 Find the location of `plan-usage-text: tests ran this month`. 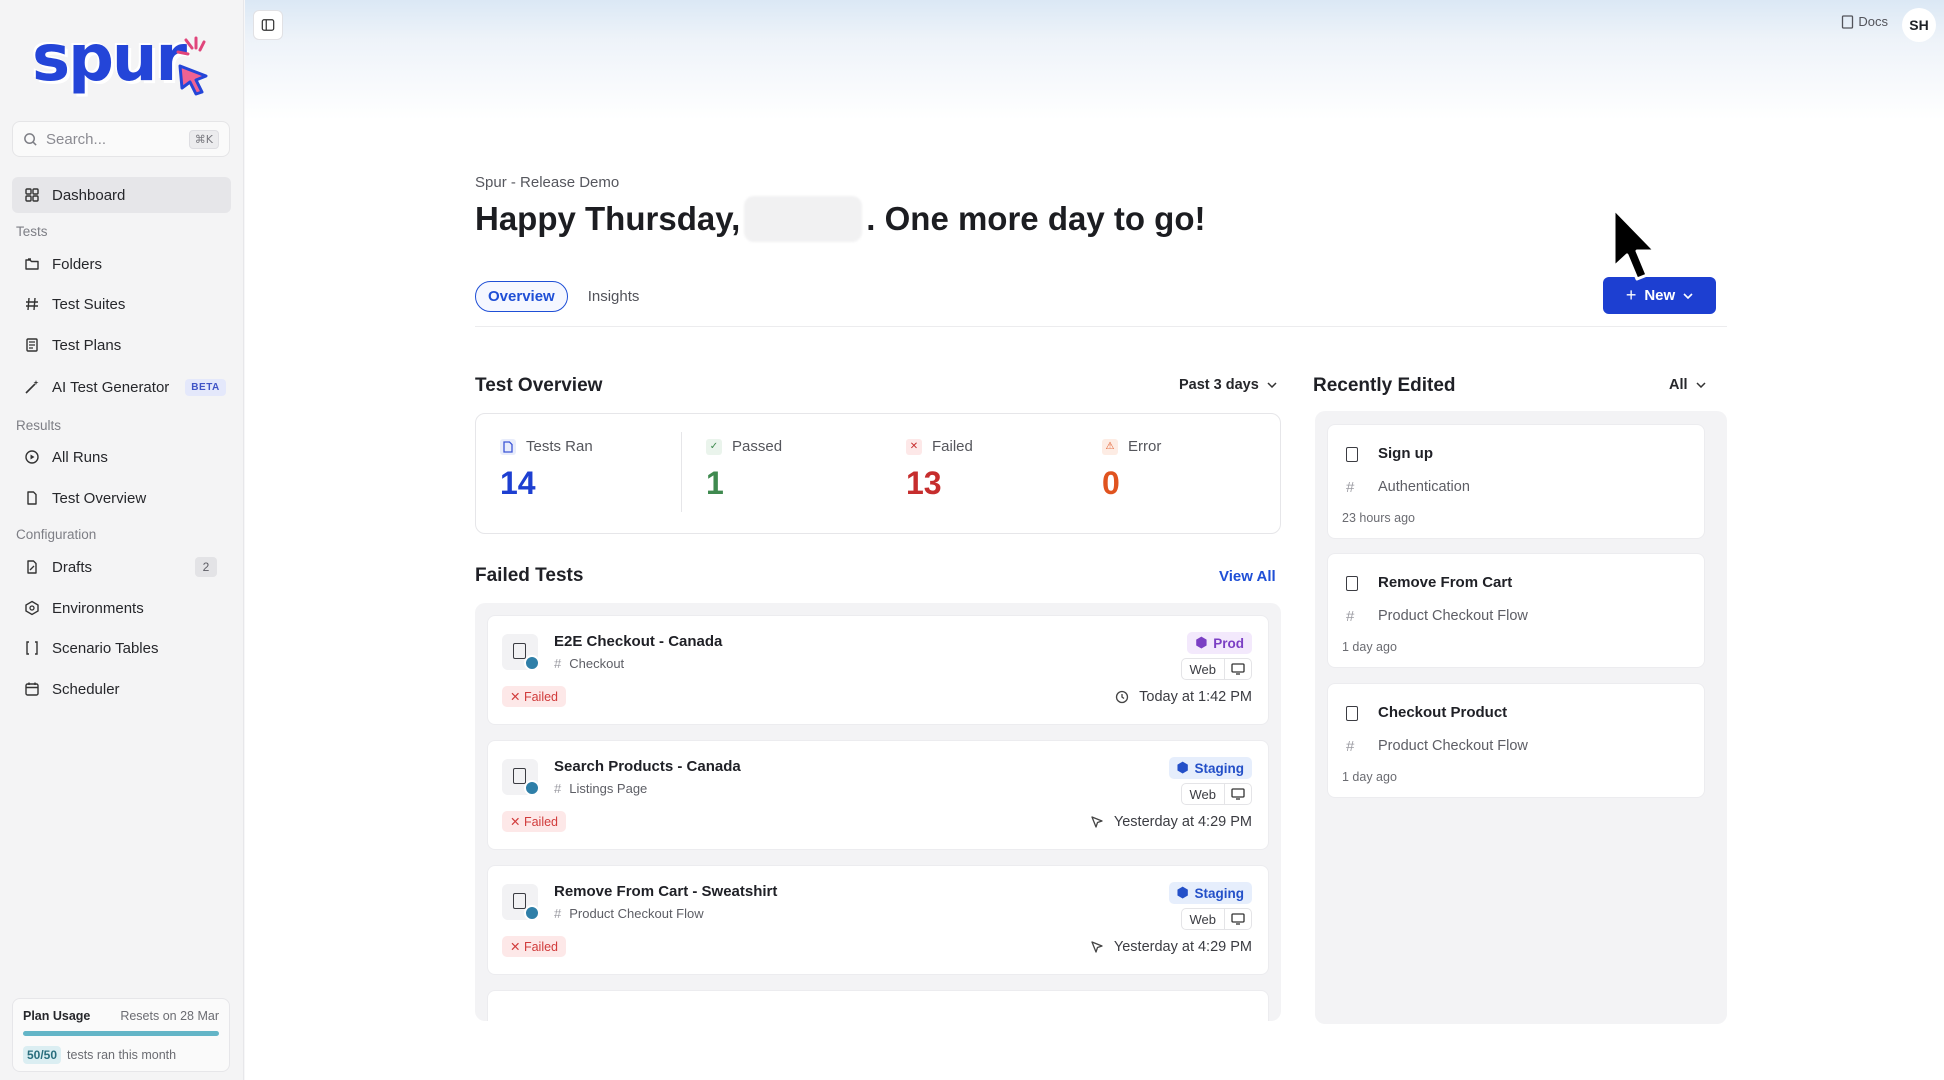

plan-usage-text: tests ran this month is located at coordinates (122, 1055).